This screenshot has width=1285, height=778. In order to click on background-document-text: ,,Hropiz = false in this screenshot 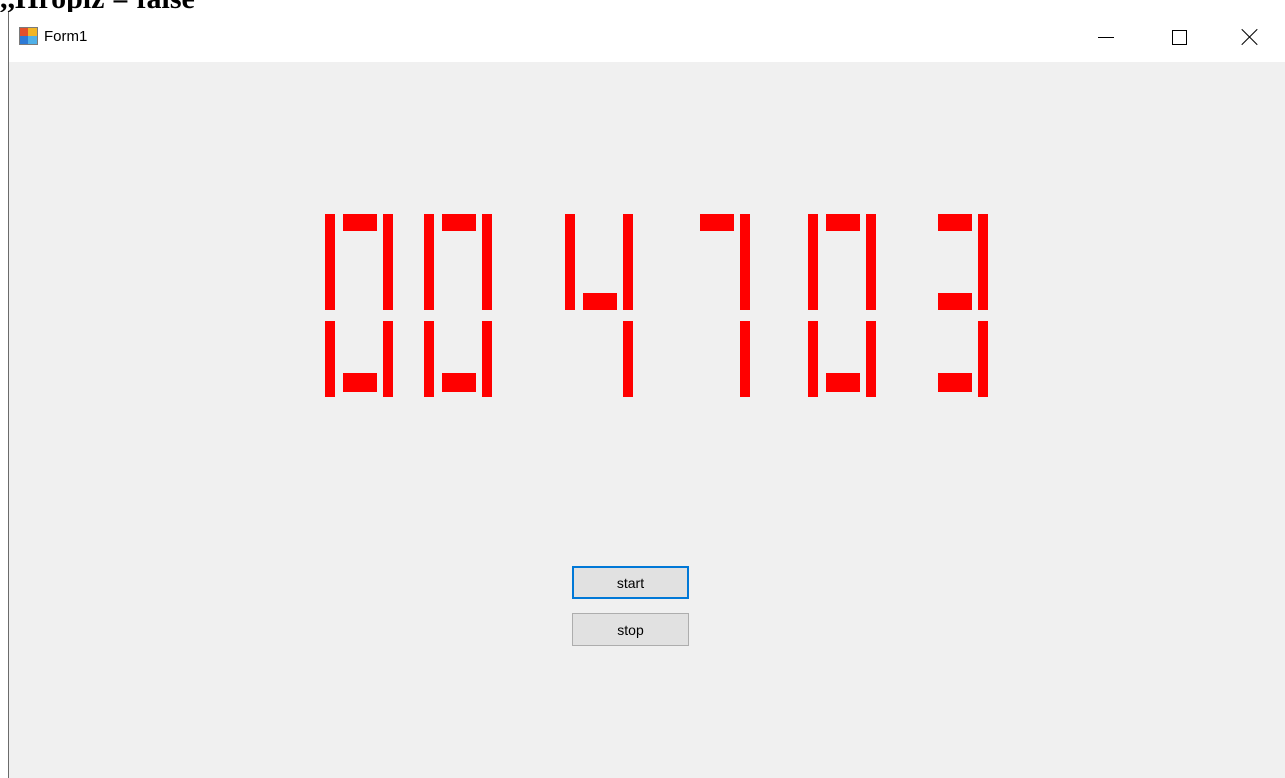, I will do `click(97, 6)`.